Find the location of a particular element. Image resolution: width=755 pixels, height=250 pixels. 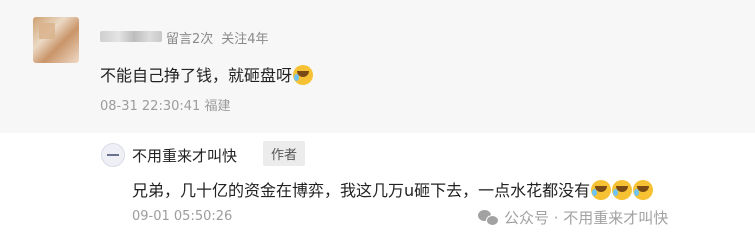

author-avatar is located at coordinates (113, 155).